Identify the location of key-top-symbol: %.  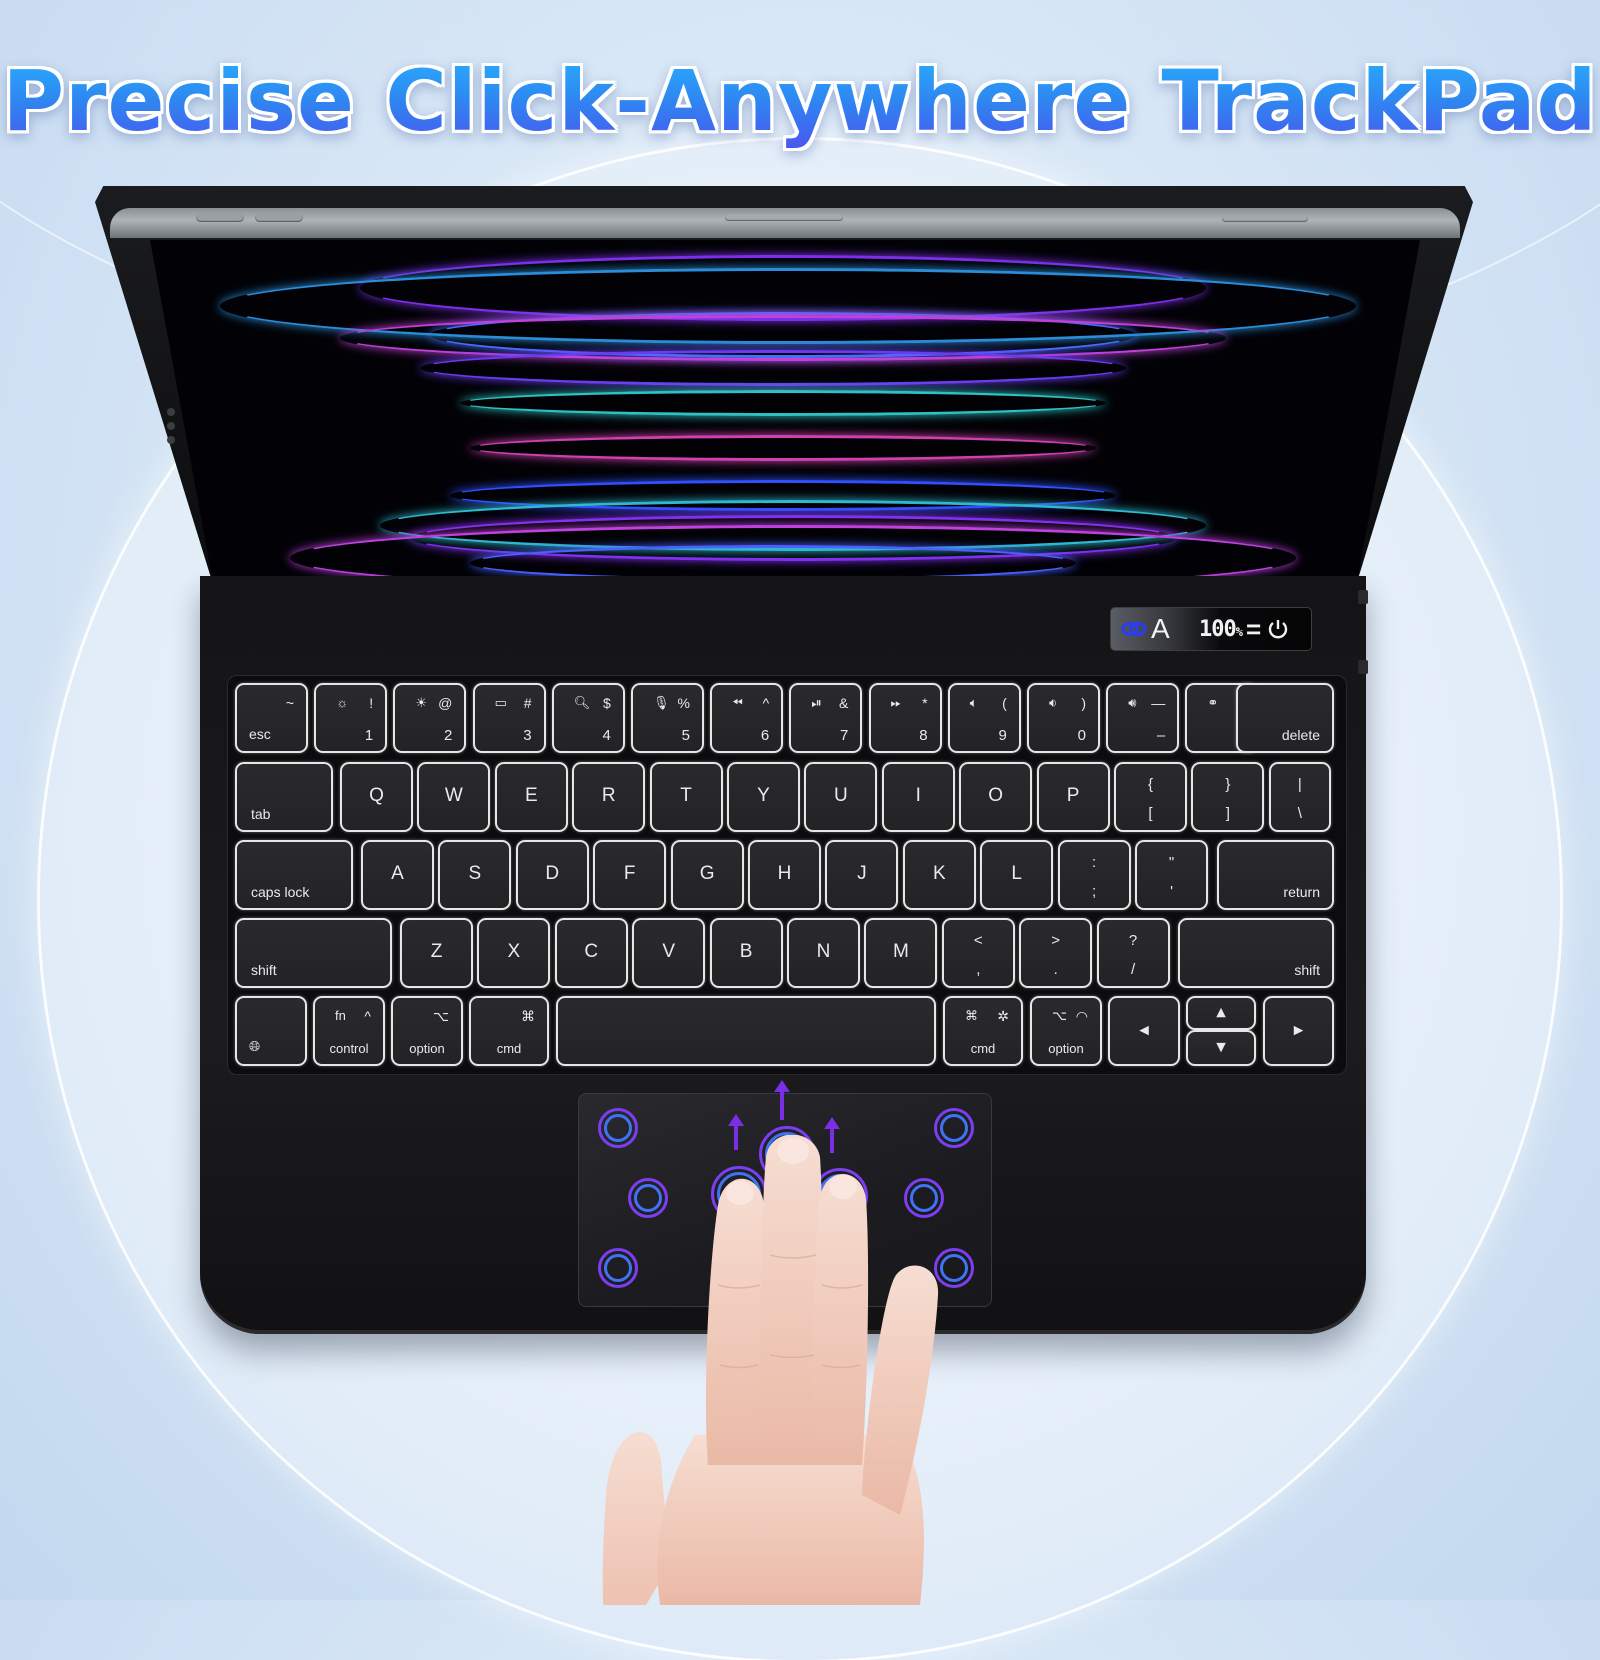
(683, 703).